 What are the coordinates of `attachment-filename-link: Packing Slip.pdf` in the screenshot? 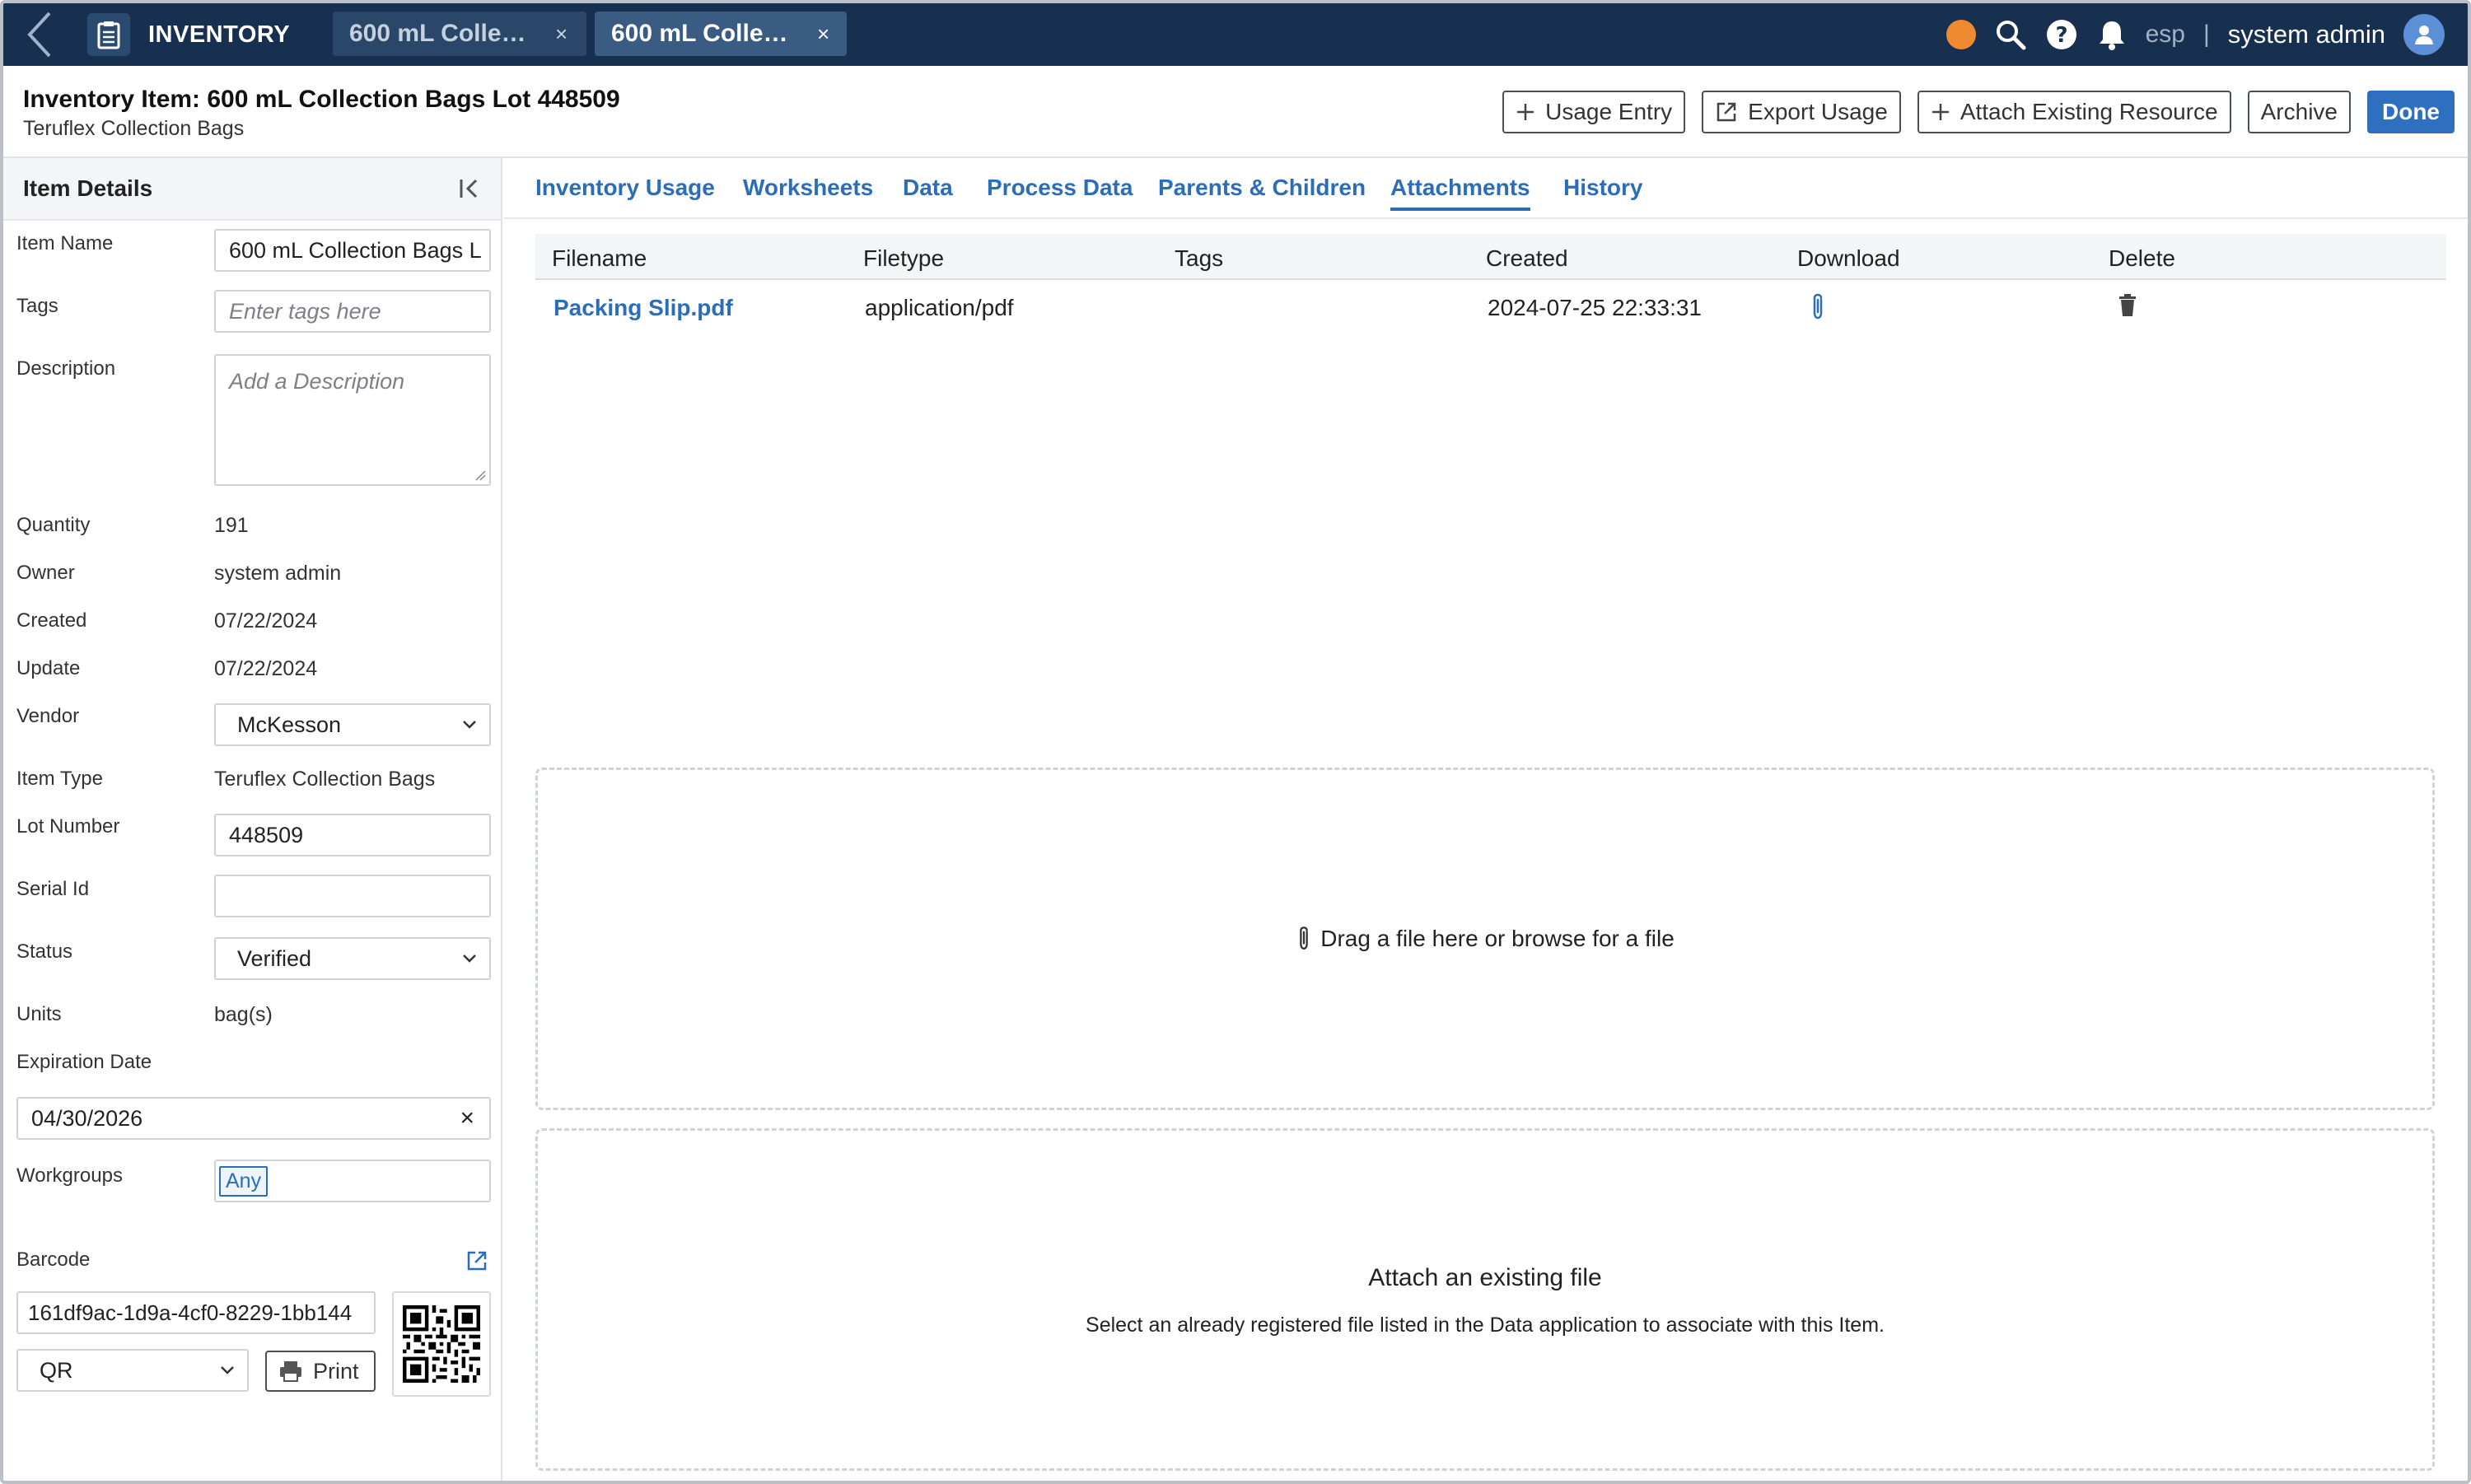 It's located at (643, 308).